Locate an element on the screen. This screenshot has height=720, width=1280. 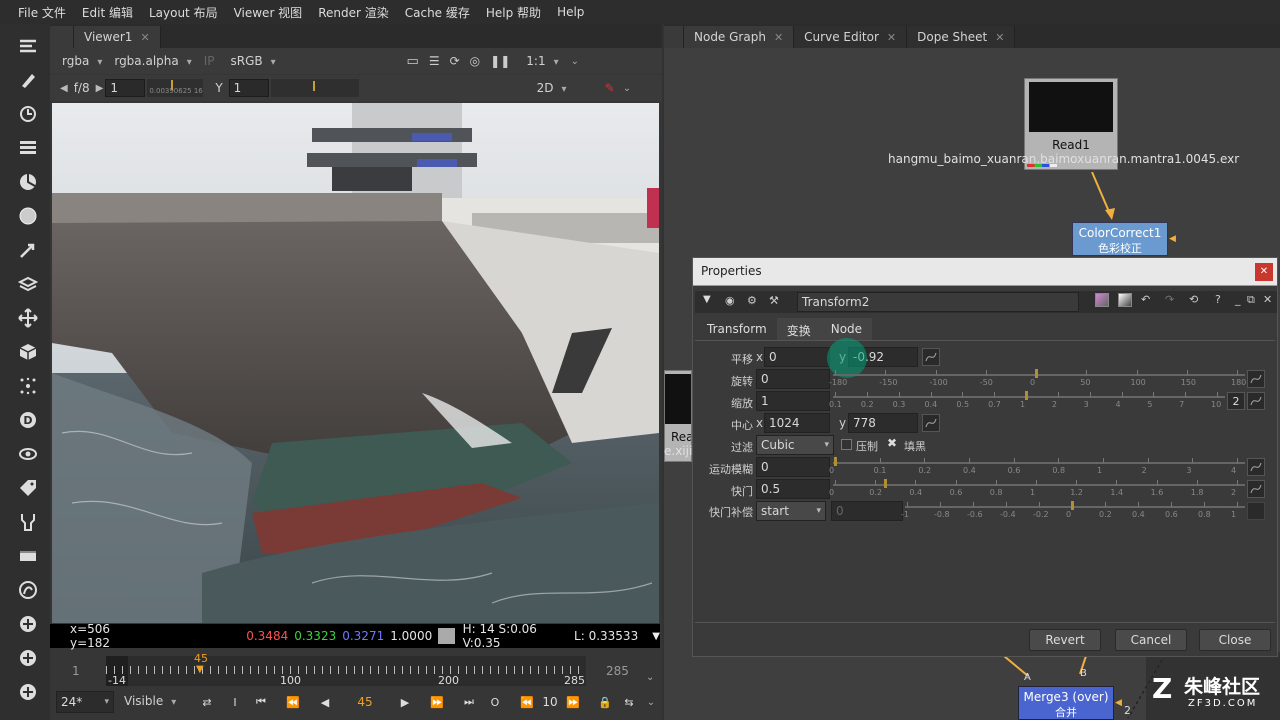
fstop-left-icon: ◀ is located at coordinates (64, 88).